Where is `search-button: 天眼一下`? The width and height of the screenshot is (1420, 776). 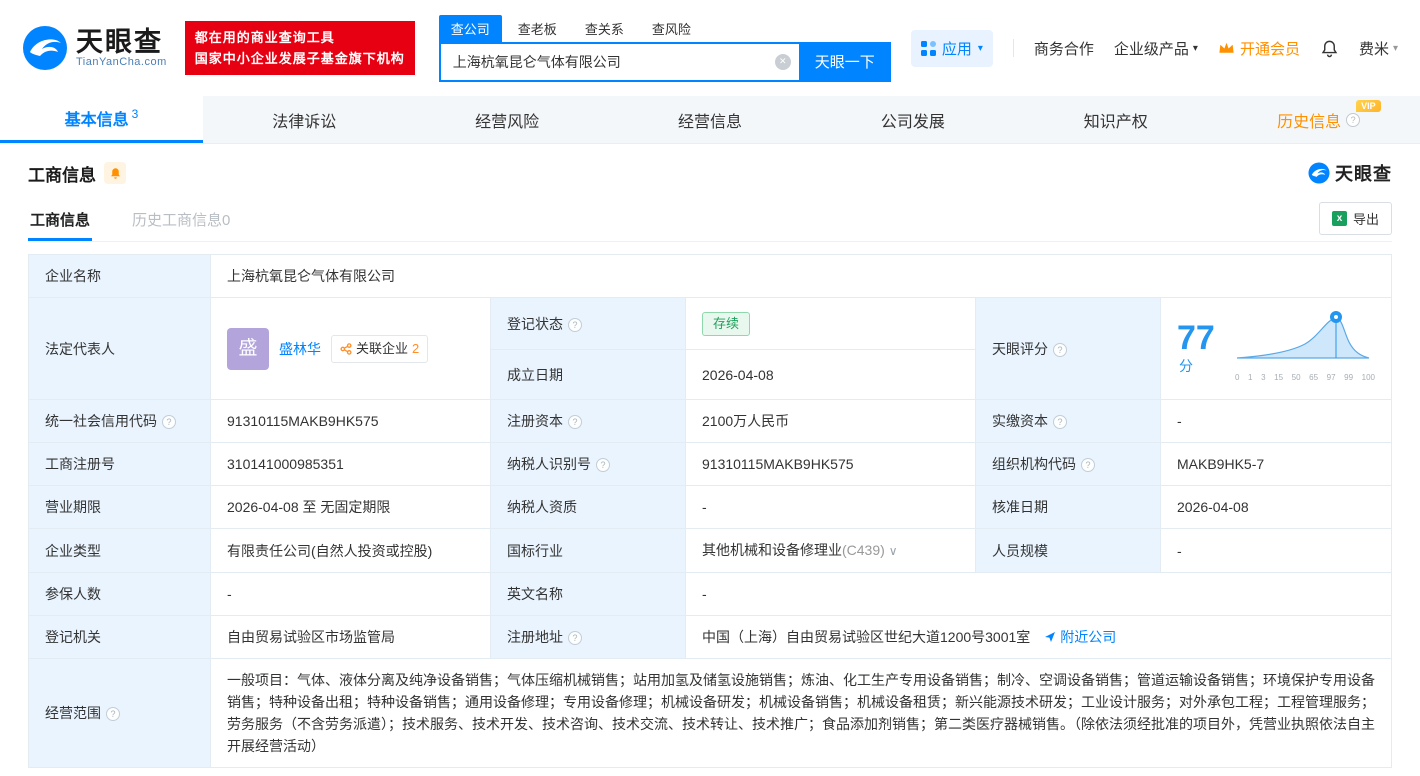 search-button: 天眼一下 is located at coordinates (844, 61).